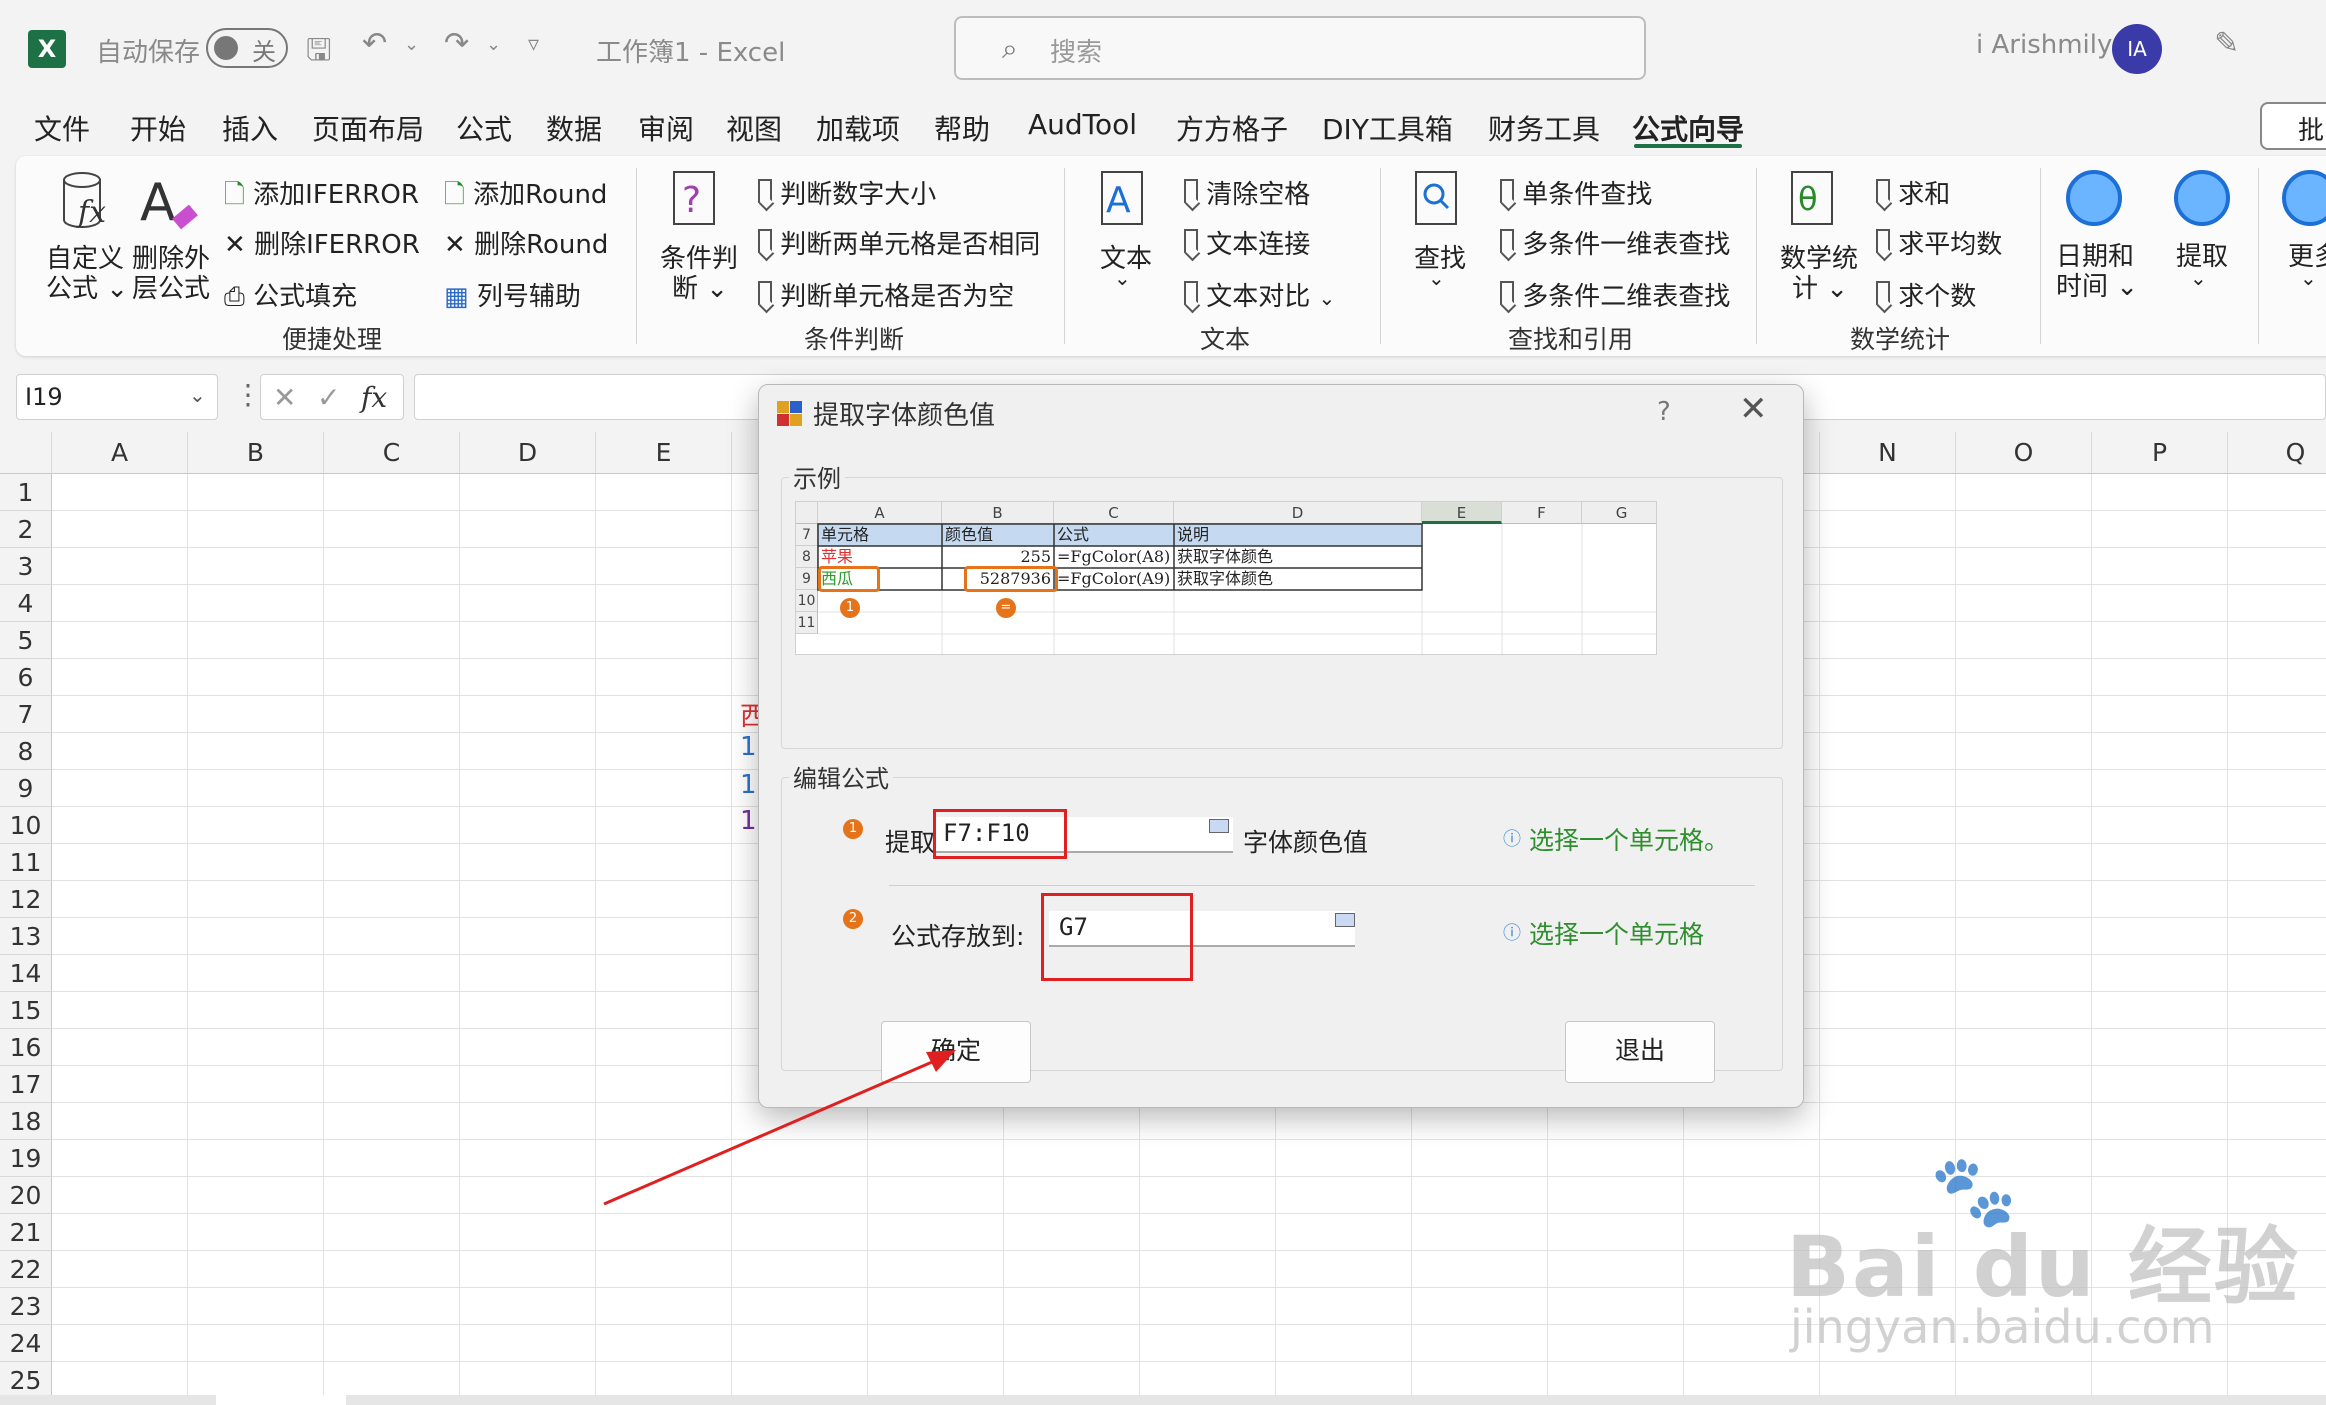  Describe the element at coordinates (456, 43) in the screenshot. I see `redo-icon: ↷` at that location.